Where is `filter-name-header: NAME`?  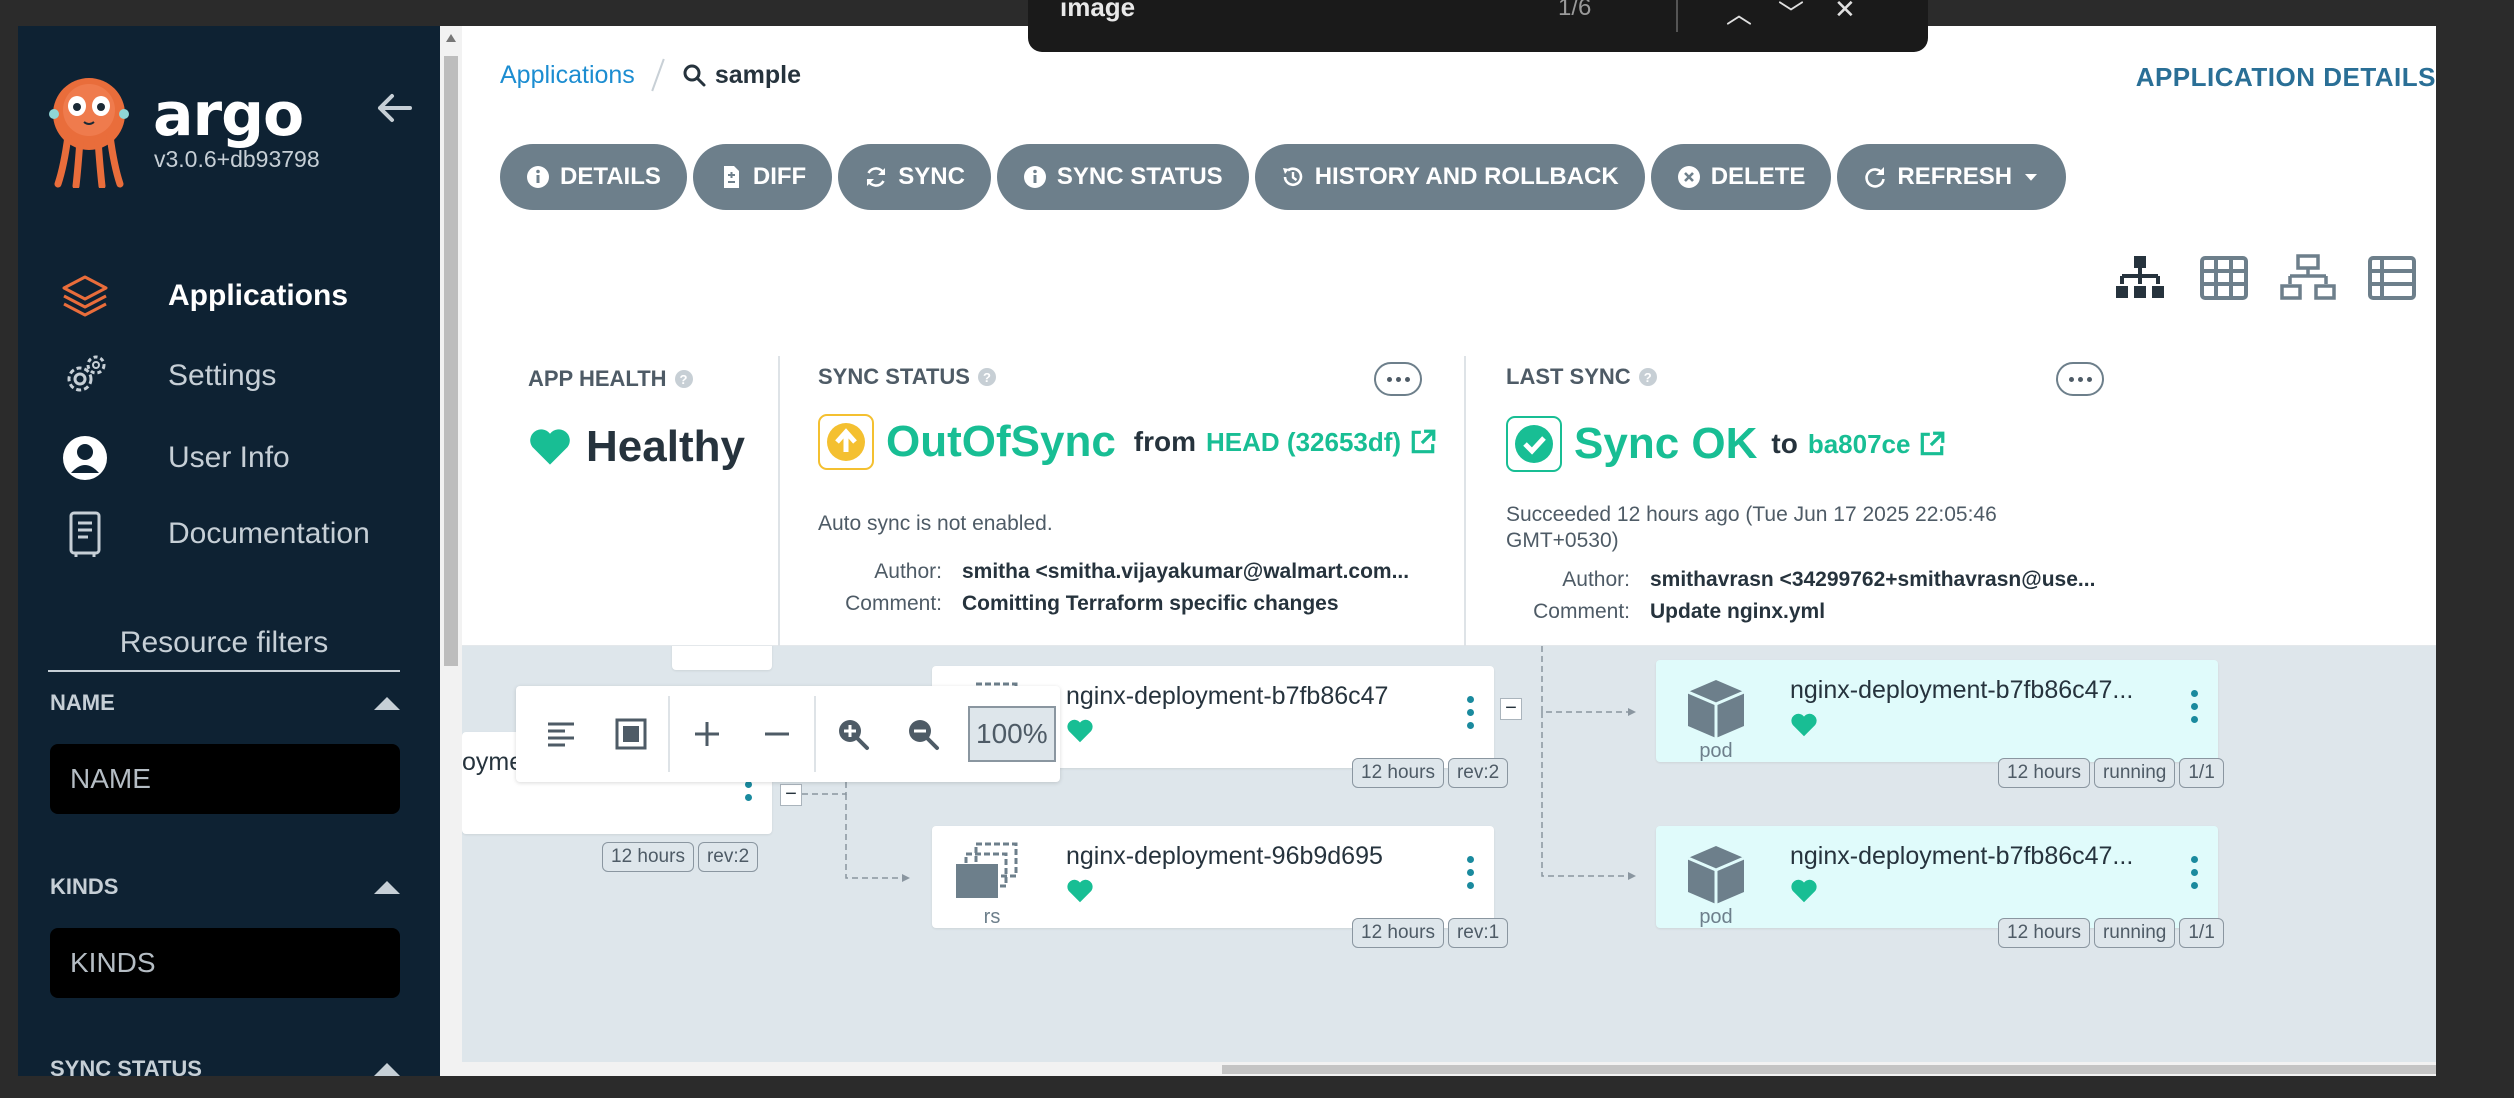
filter-name-header: NAME is located at coordinates (225, 703).